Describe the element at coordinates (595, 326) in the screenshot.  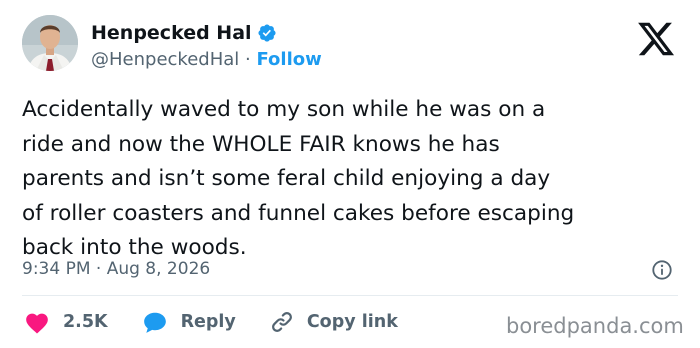
I see `watermark: boredpanda.com` at that location.